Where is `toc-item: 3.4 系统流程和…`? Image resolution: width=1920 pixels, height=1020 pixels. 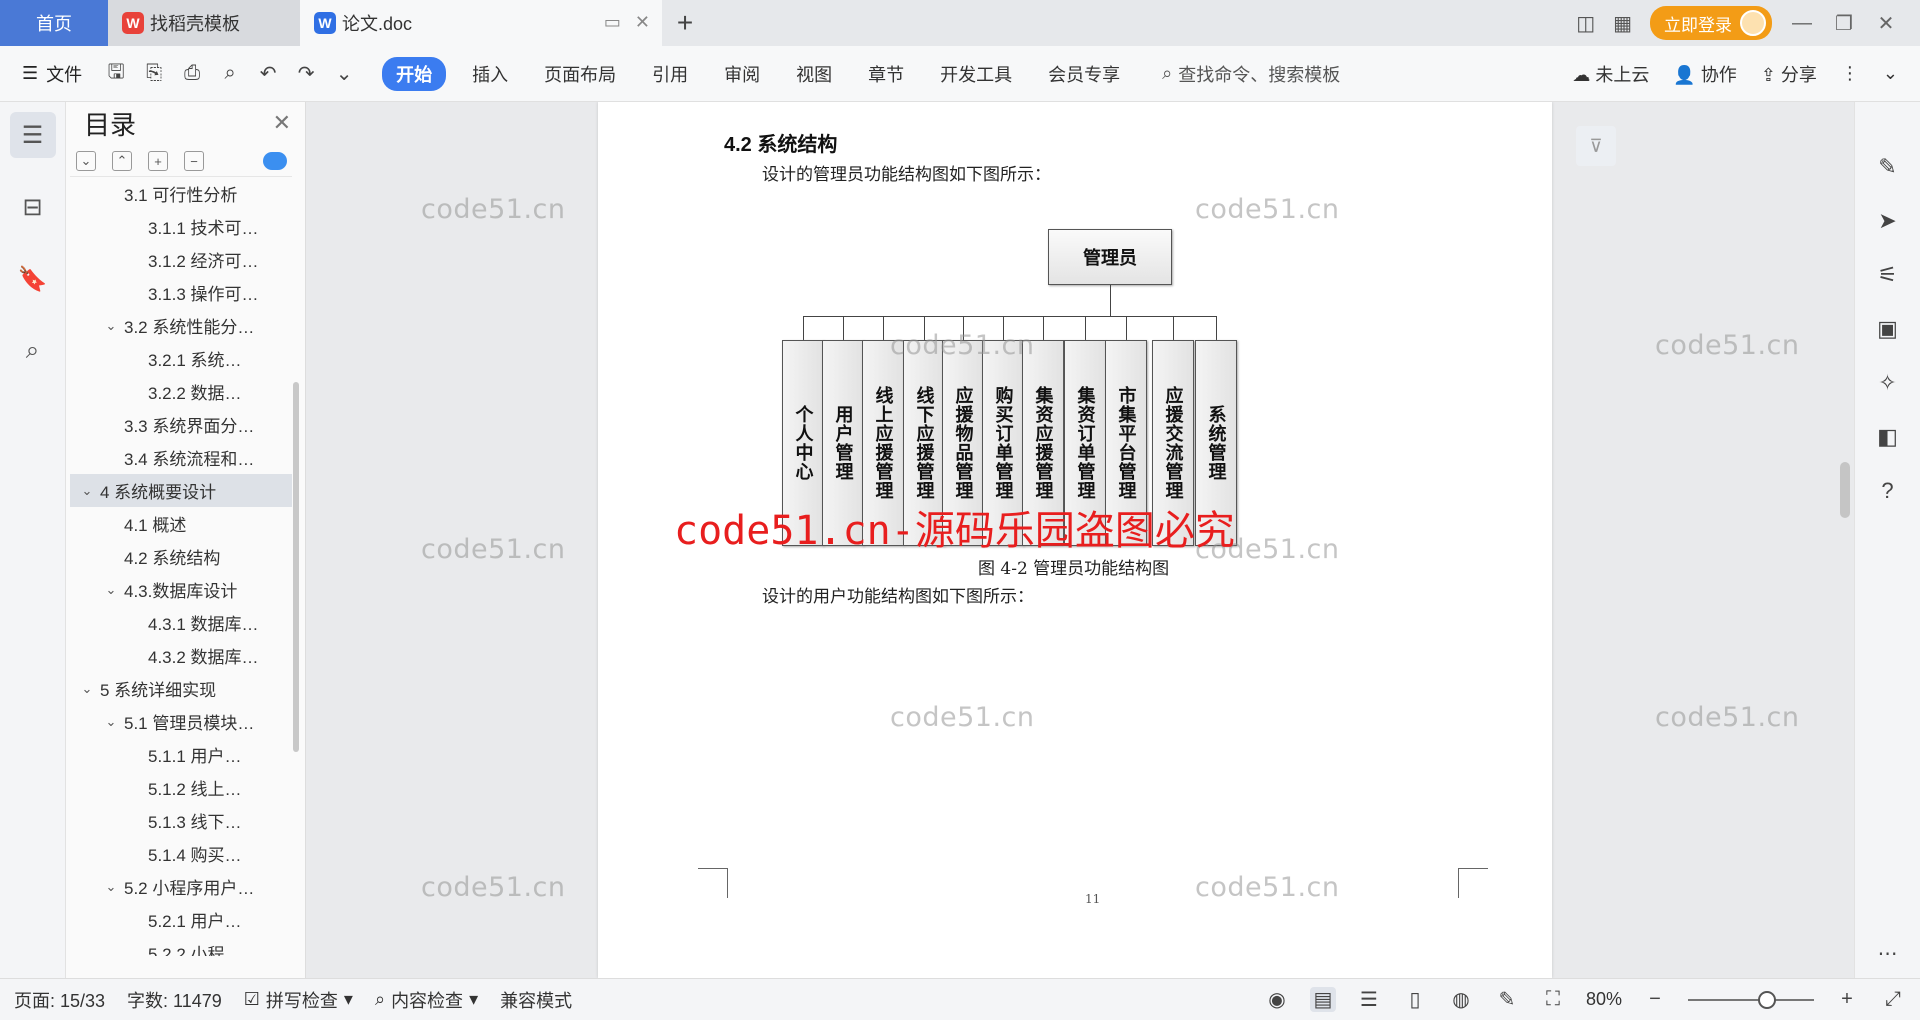 toc-item: 3.4 系统流程和… is located at coordinates (181, 457).